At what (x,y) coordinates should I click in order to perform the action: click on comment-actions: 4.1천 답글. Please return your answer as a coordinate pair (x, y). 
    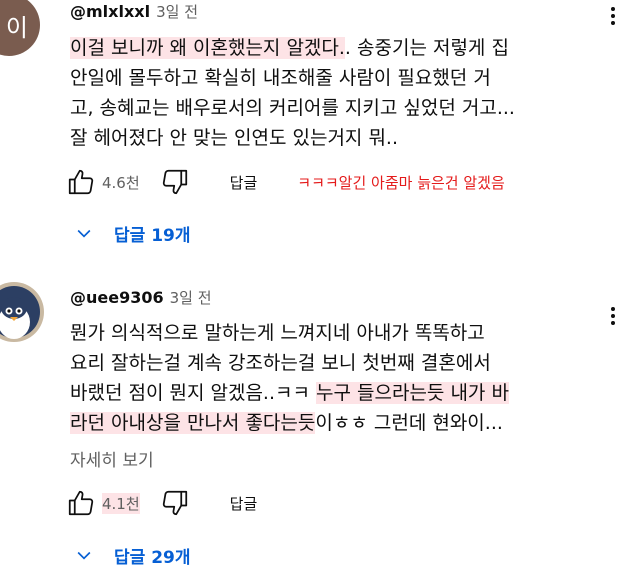
    Looking at the image, I should click on (160, 503).